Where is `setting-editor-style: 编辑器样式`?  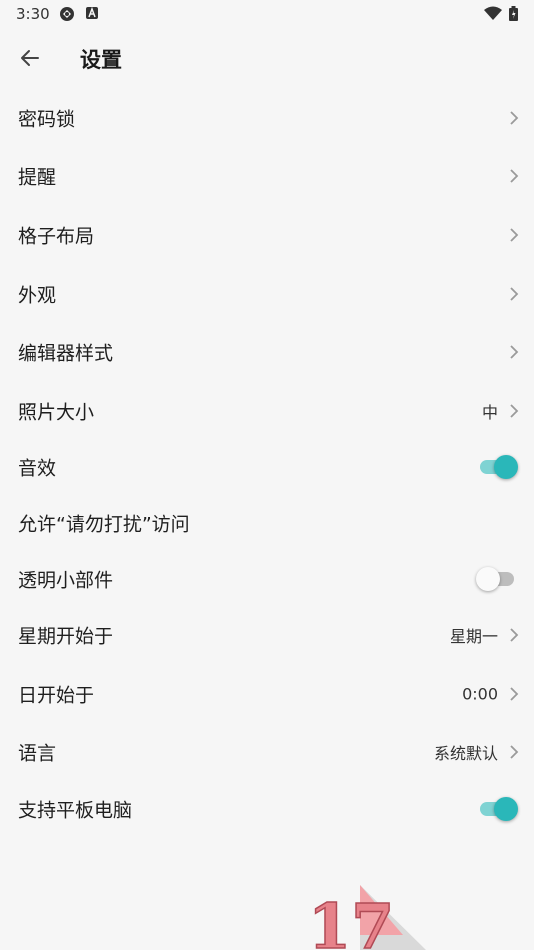 setting-editor-style: 编辑器样式 is located at coordinates (267, 352).